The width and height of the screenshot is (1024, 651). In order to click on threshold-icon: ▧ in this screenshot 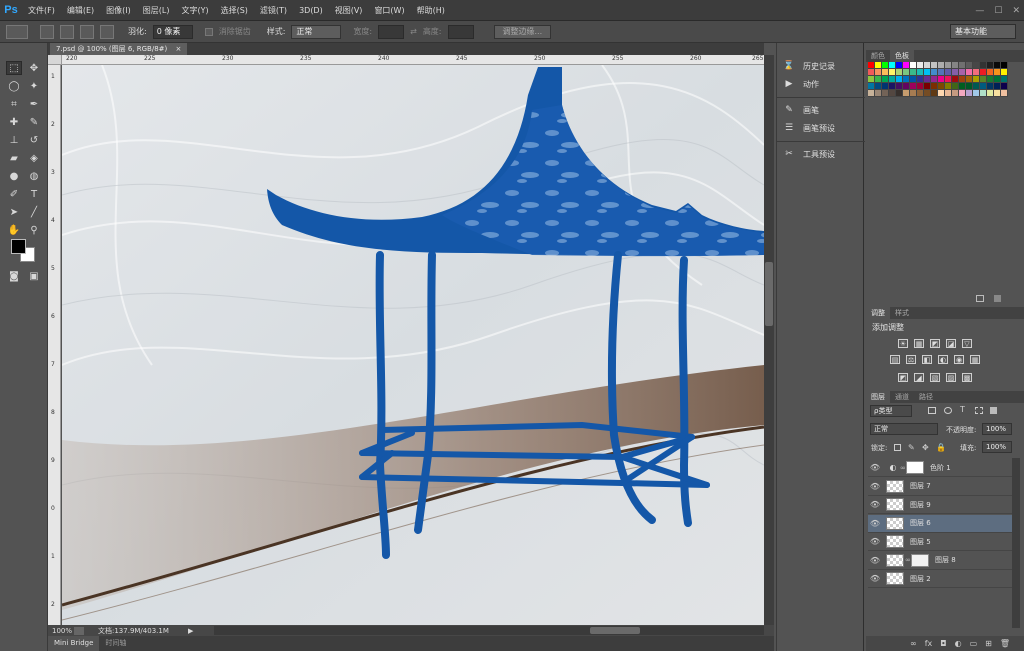, I will do `click(935, 377)`.